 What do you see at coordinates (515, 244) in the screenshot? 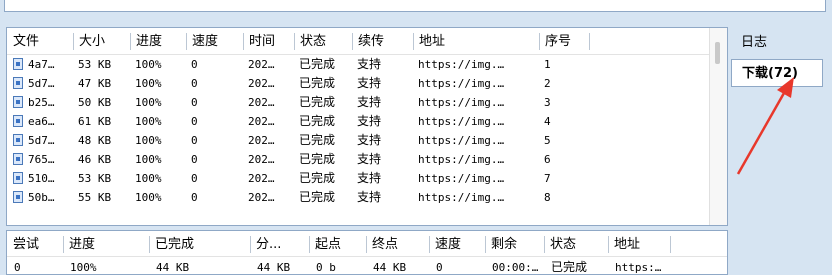
I see `column-header: 剩余` at bounding box center [515, 244].